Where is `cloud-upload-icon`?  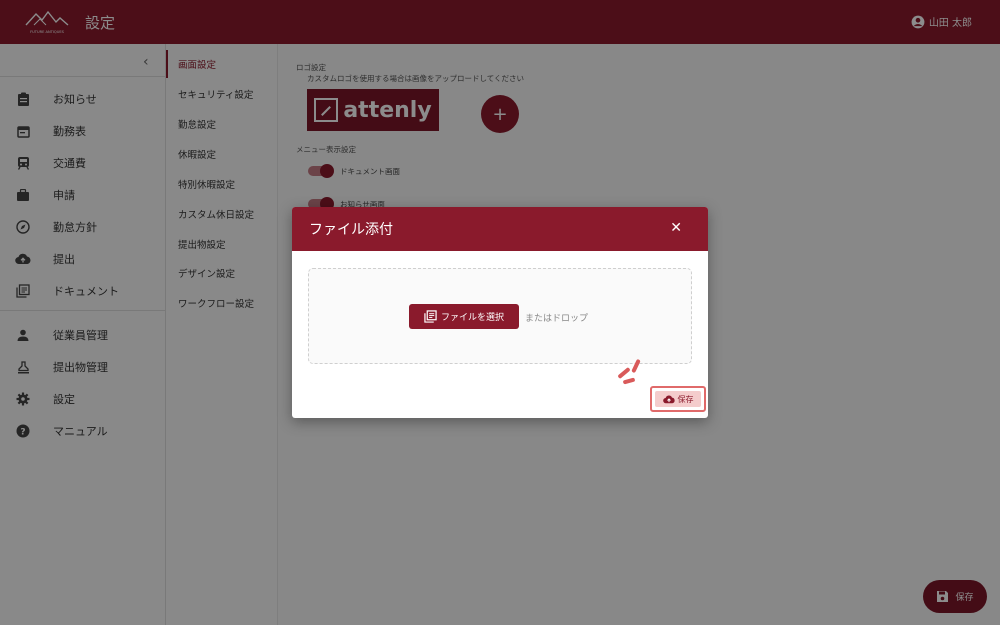 cloud-upload-icon is located at coordinates (668, 399).